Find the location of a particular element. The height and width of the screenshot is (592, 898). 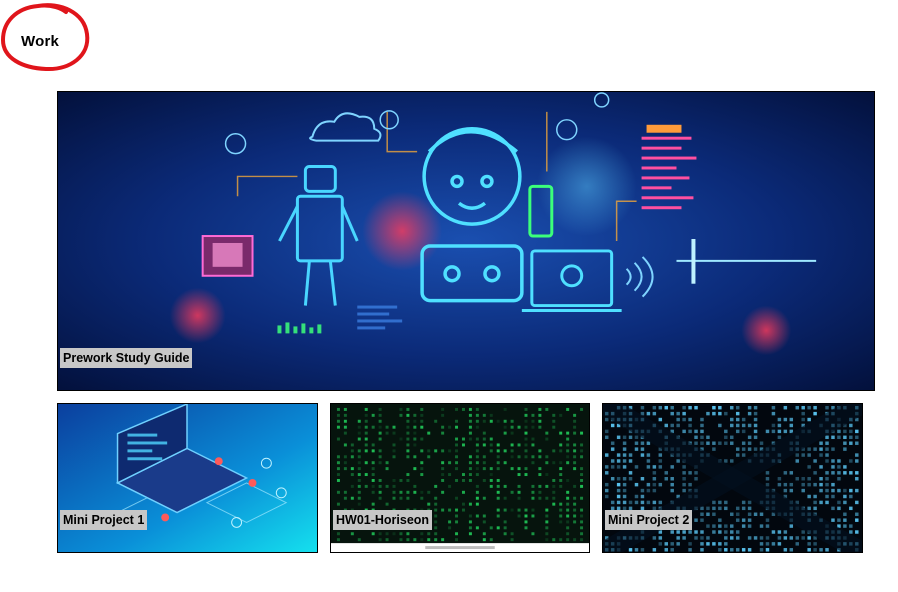

project-card-mini-project-2: Mini Project 2 is located at coordinates (732, 478).